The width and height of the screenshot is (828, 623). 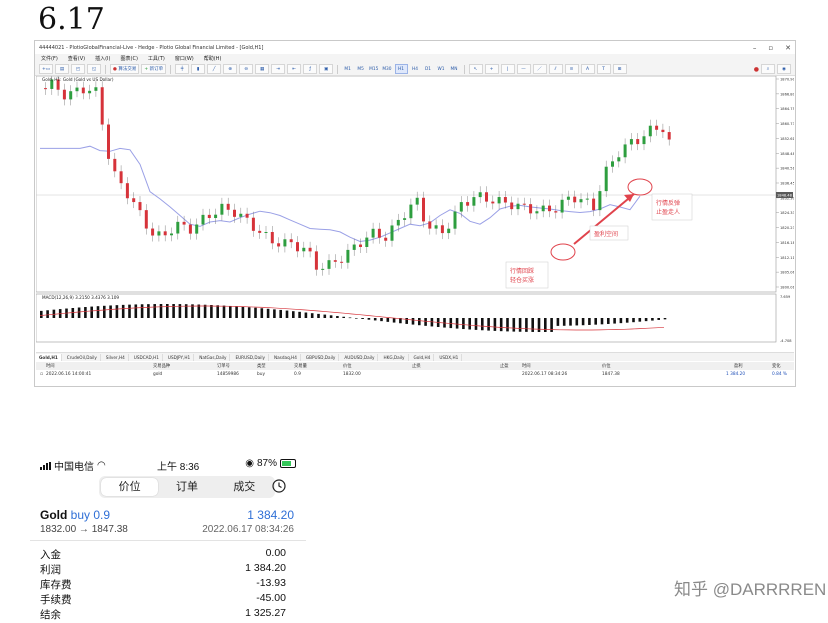 I want to click on channel-icon: ⫽, so click(x=555, y=69).